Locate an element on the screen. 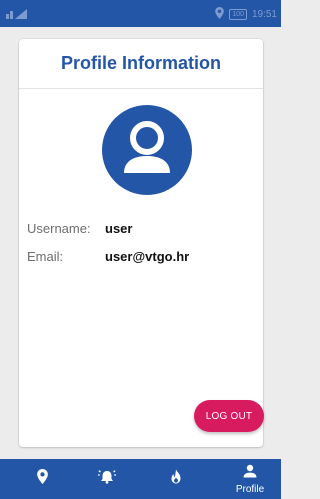 This screenshot has width=320, height=499. nav-label-profile: Profile is located at coordinates (250, 489).